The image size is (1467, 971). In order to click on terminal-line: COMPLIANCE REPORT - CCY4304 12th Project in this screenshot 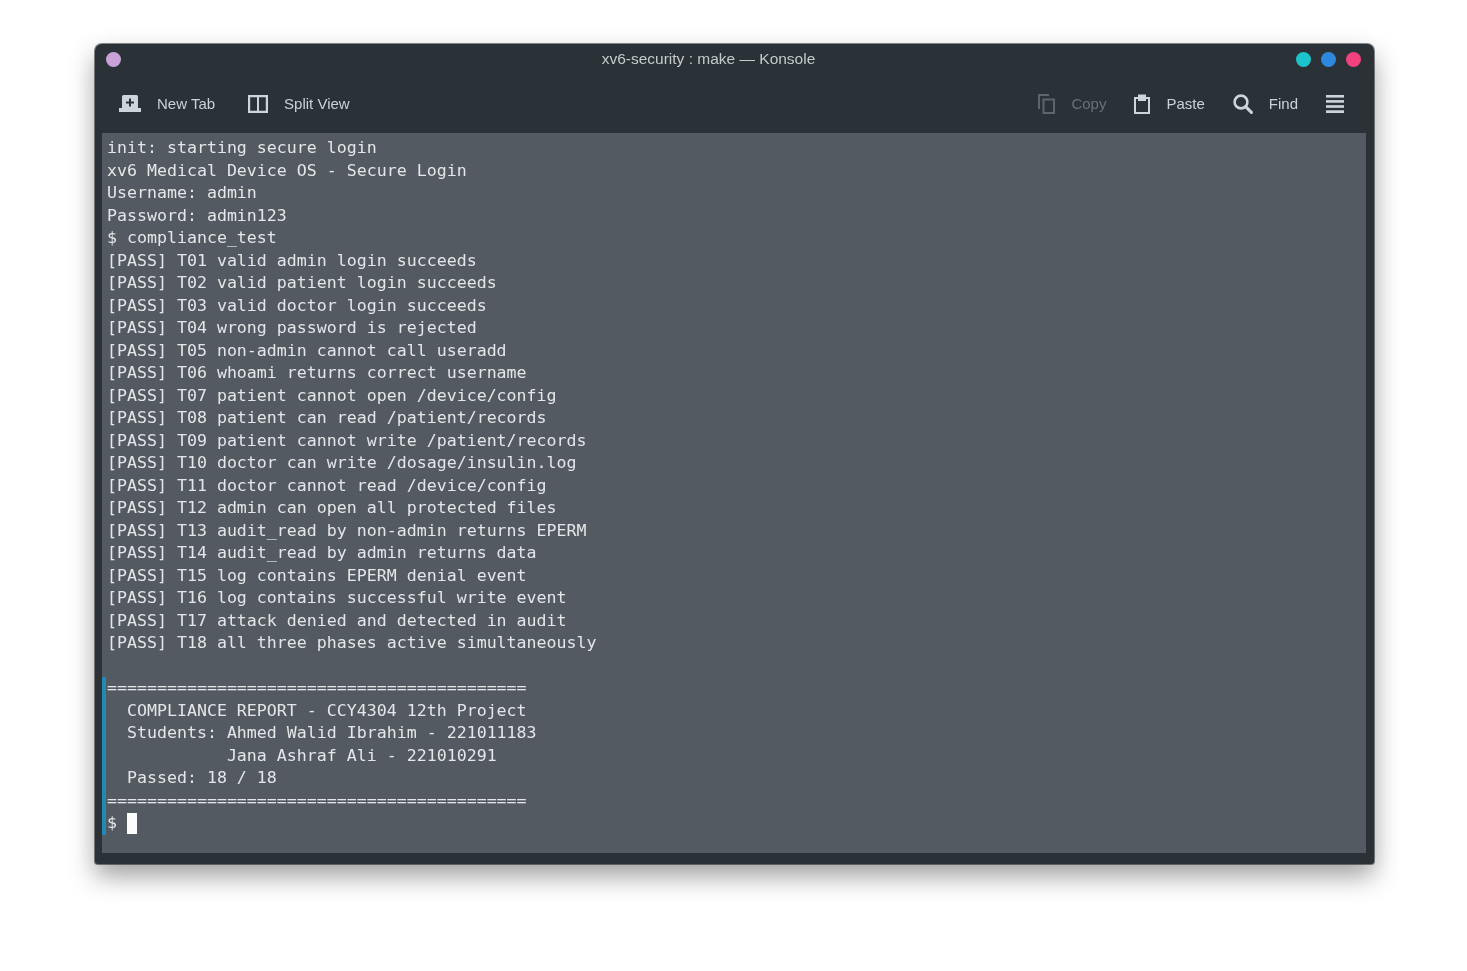, I will do `click(326, 710)`.